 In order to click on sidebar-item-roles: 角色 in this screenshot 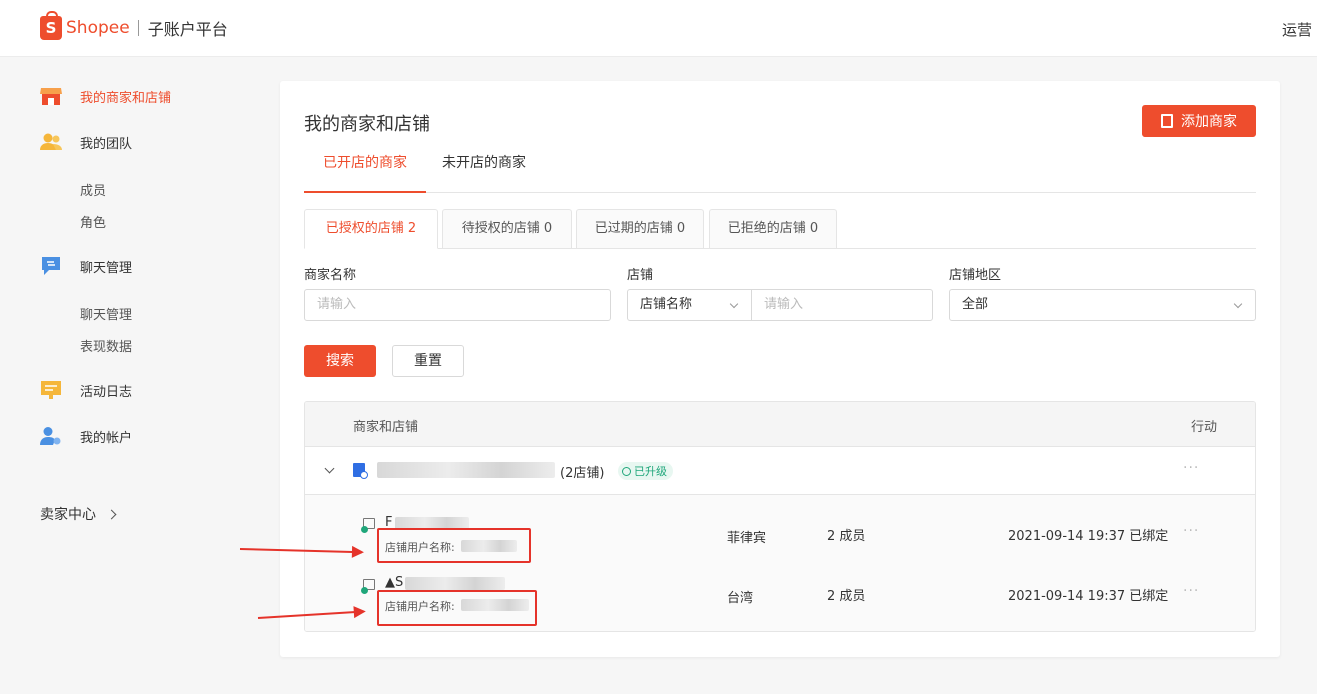, I will do `click(93, 221)`.